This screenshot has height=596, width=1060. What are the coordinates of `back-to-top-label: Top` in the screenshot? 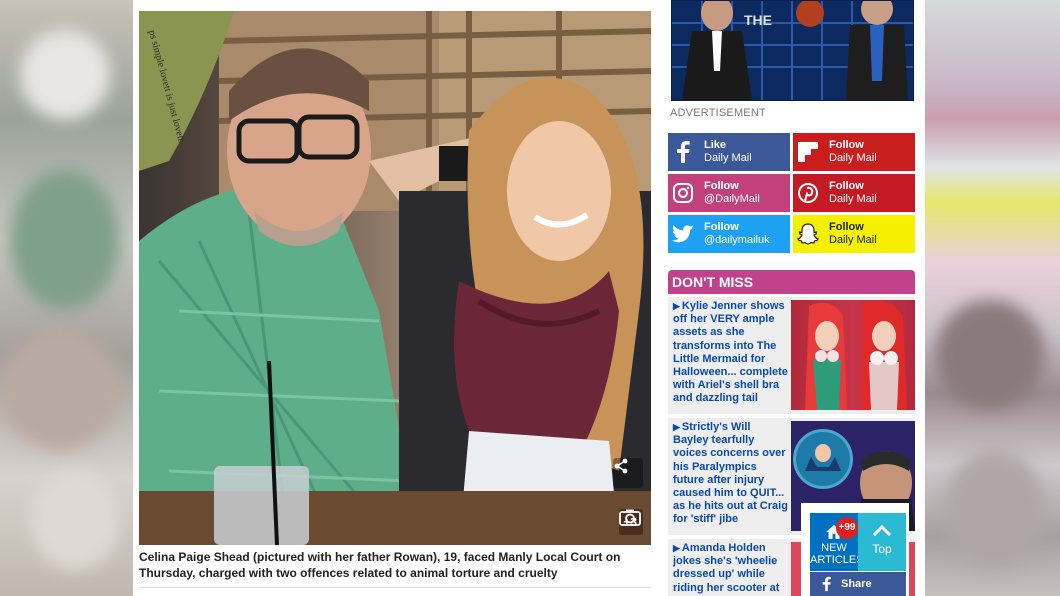 It's located at (882, 549).